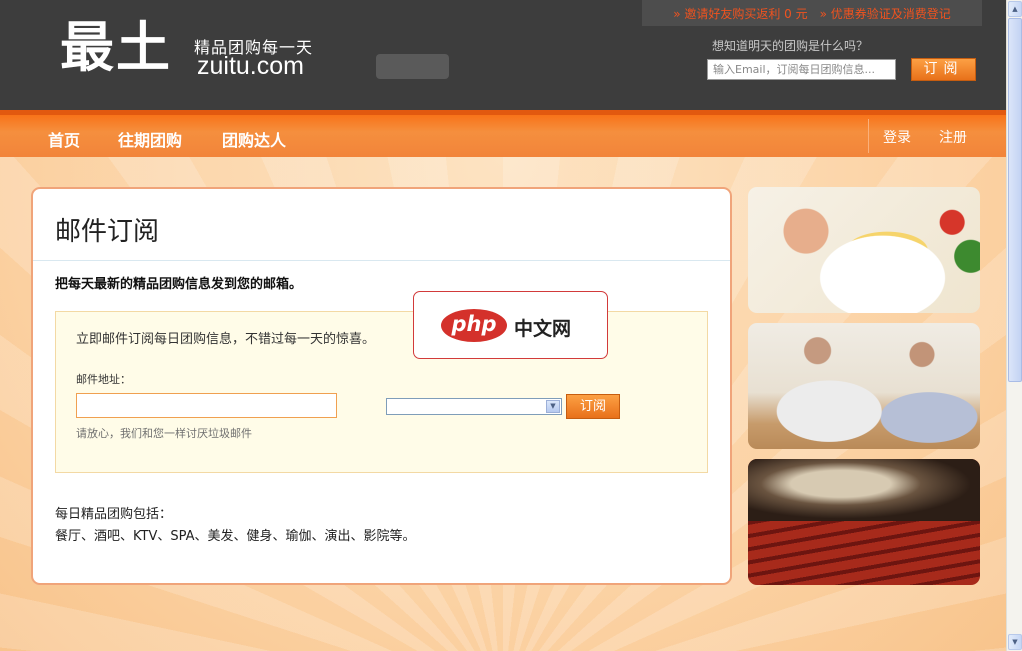  I want to click on watermark-badge: php 中文网, so click(510, 325).